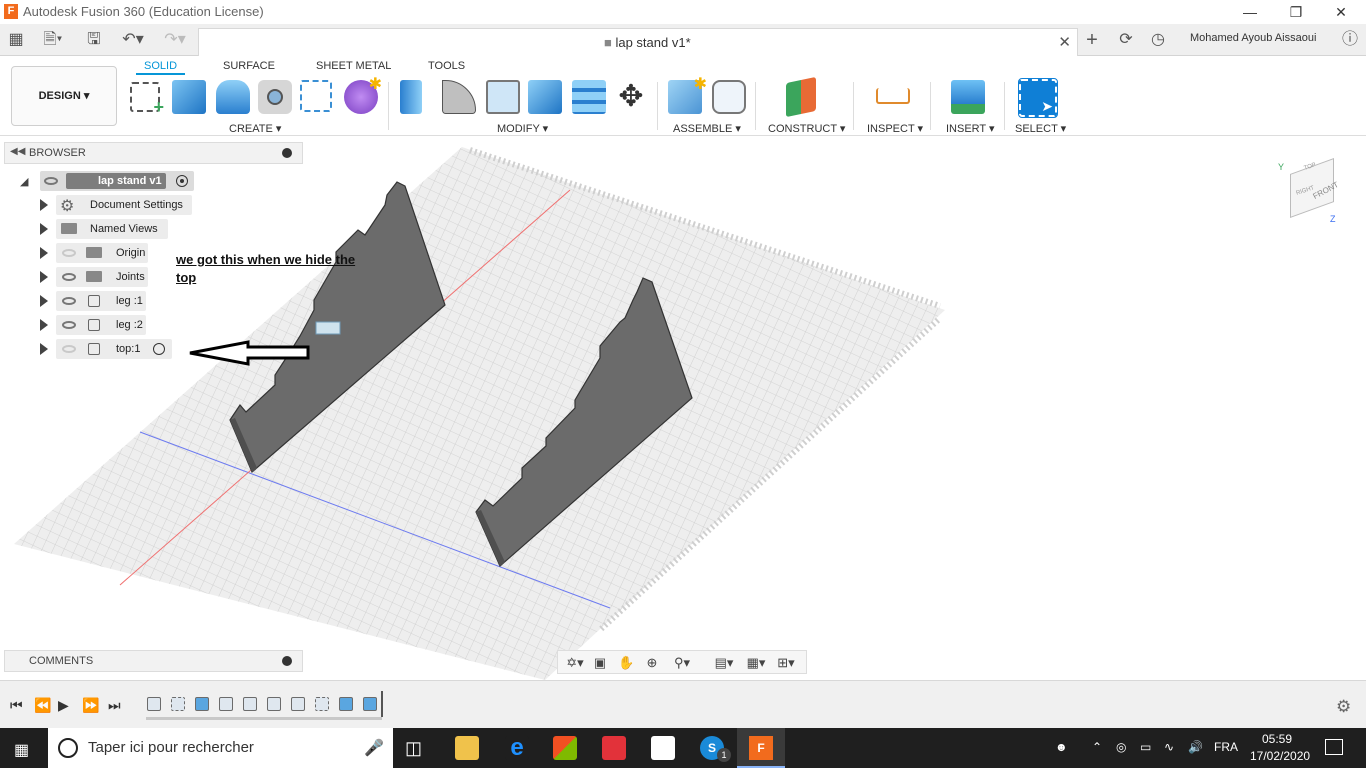  Describe the element at coordinates (374, 748) in the screenshot. I see `microphone-icon: 🎤` at that location.